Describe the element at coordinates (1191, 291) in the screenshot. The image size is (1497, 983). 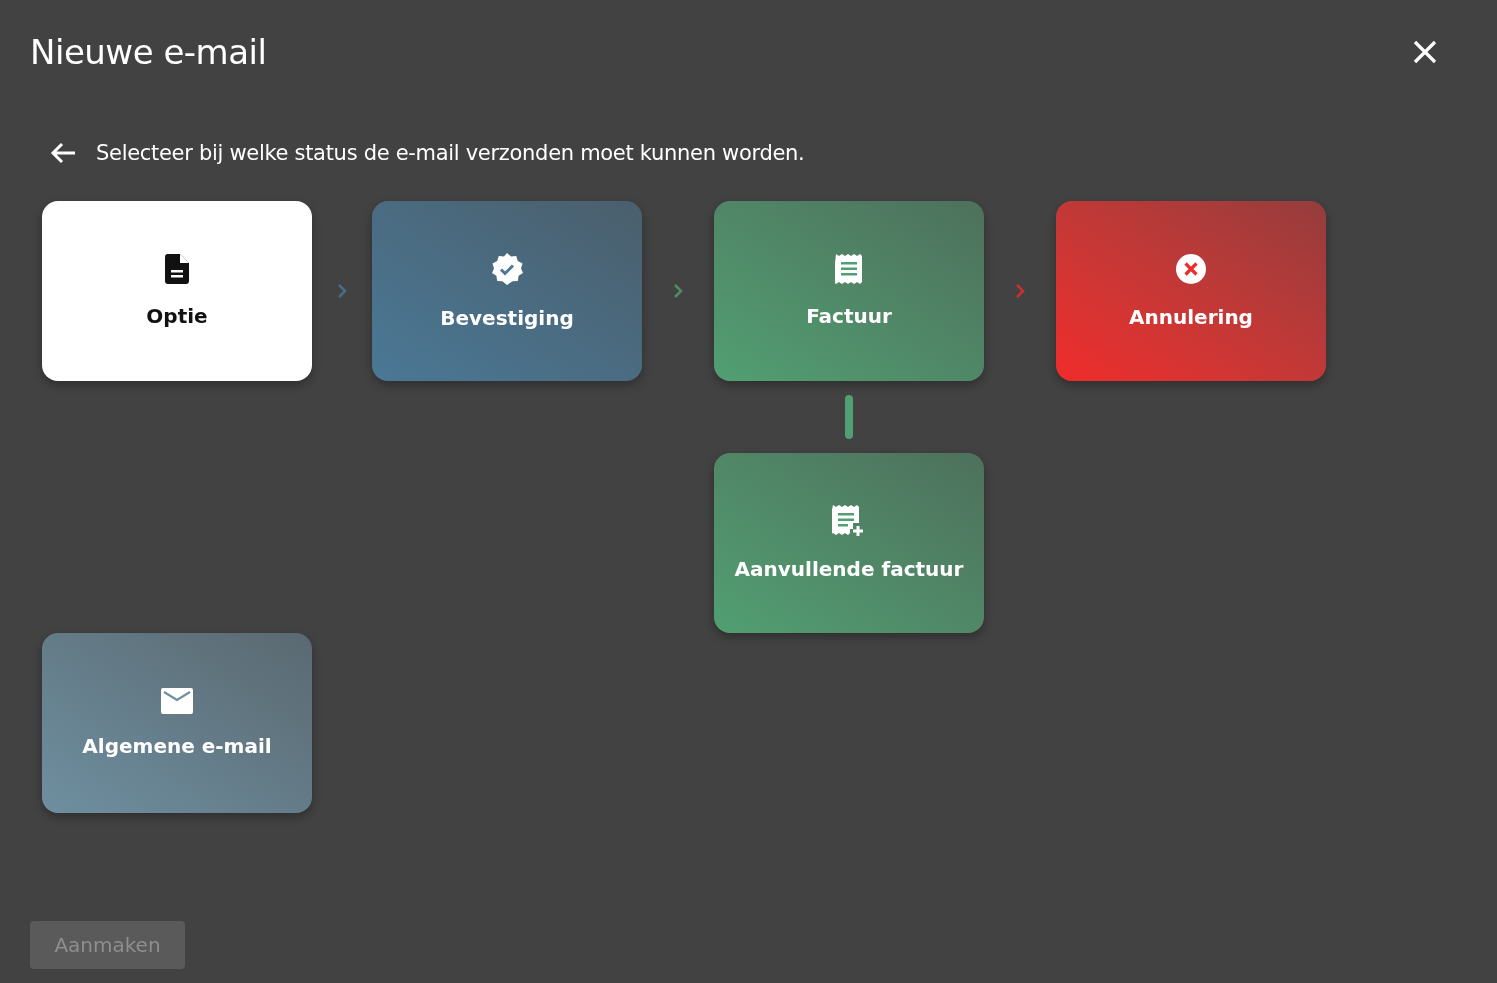
I see `status-card: Annulering` at that location.